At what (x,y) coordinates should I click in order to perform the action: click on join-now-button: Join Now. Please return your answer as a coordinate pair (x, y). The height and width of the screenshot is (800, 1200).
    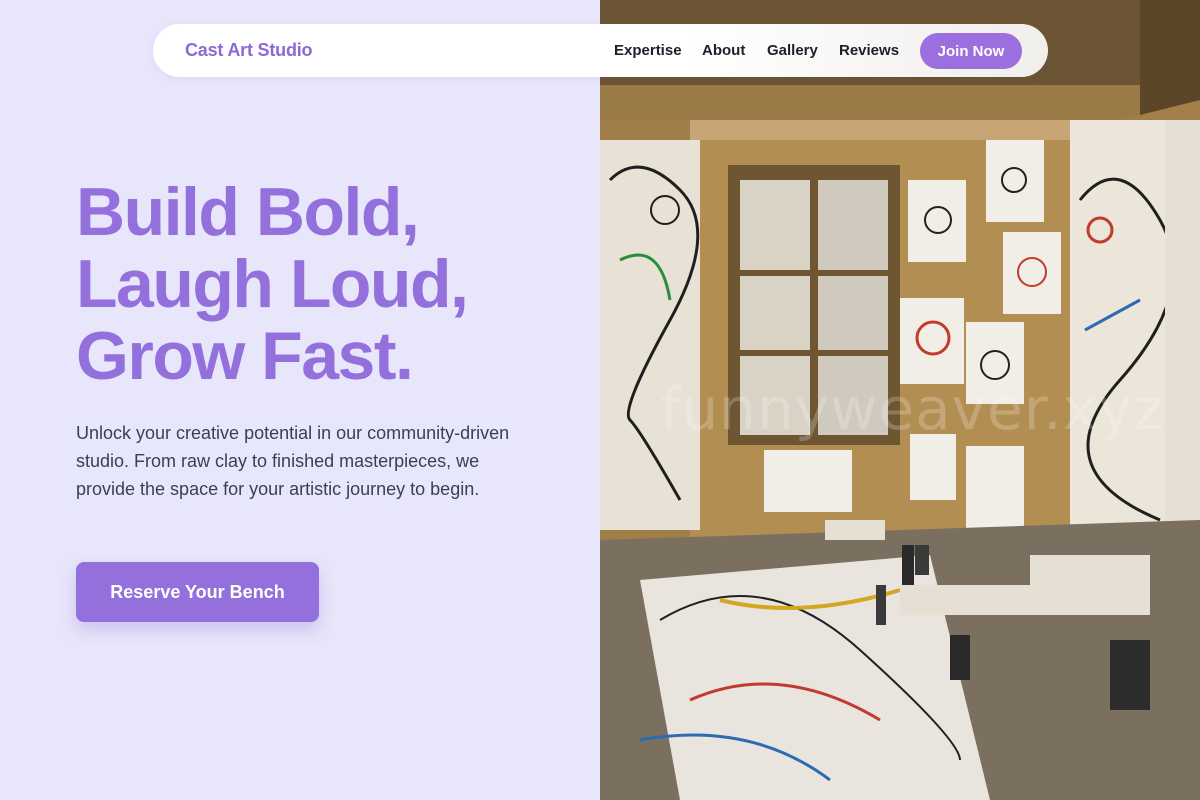
    Looking at the image, I should click on (971, 51).